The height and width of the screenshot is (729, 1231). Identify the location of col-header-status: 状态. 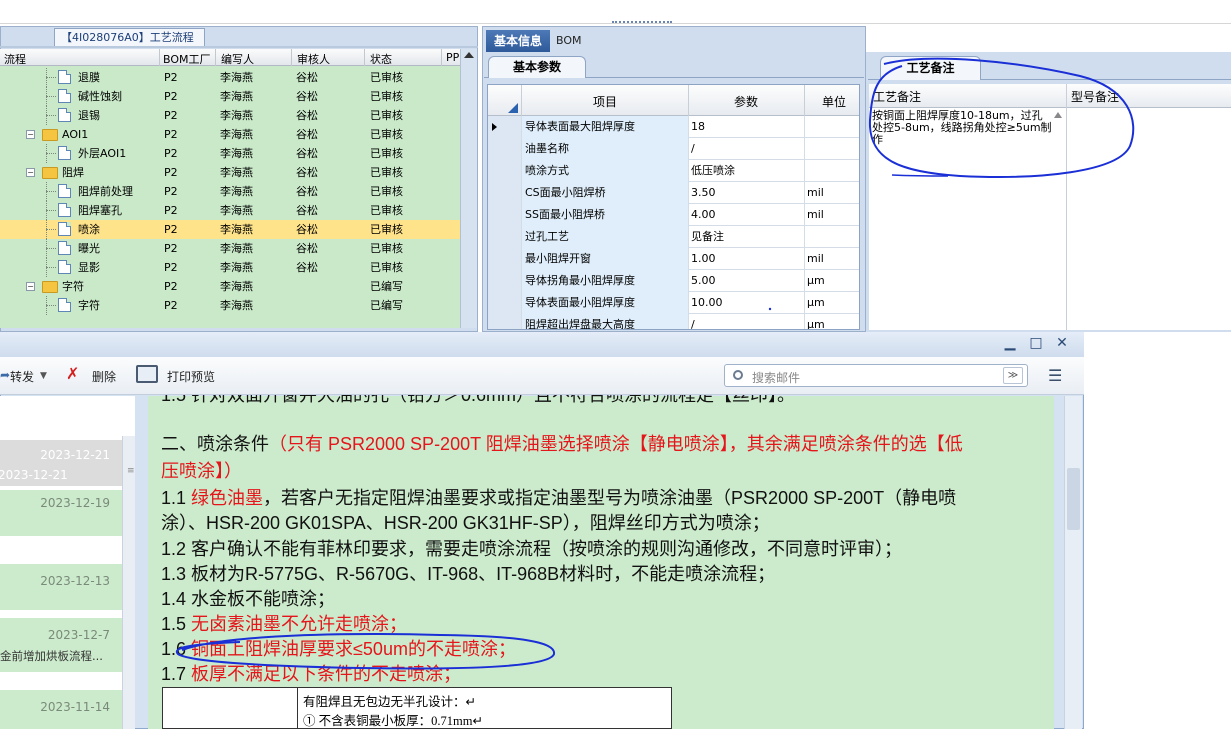
(381, 59).